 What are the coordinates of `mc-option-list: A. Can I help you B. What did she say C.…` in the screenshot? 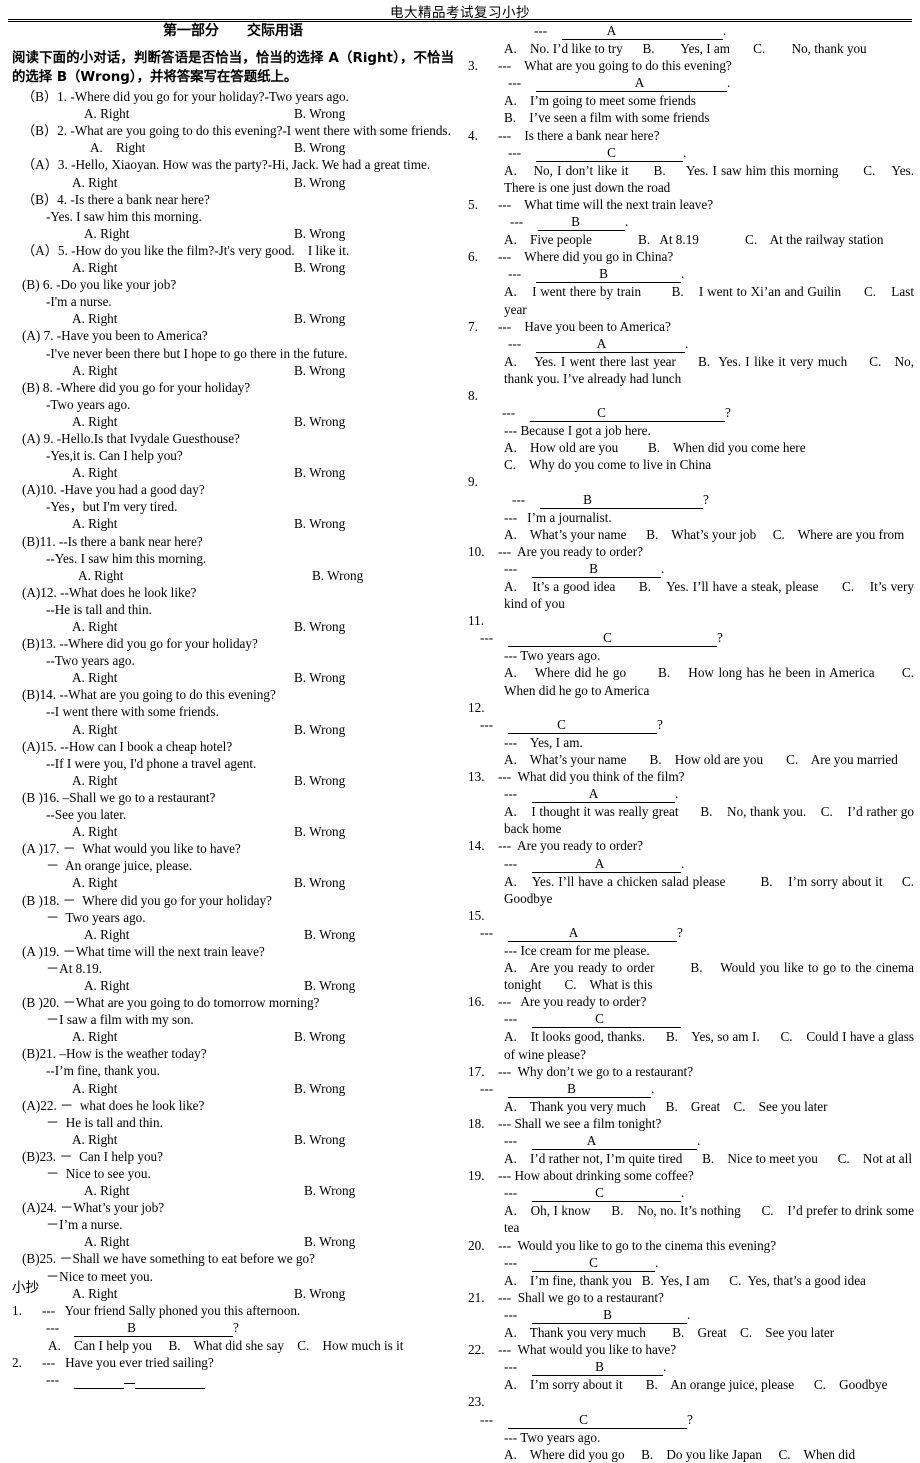 It's located at (233, 1345).